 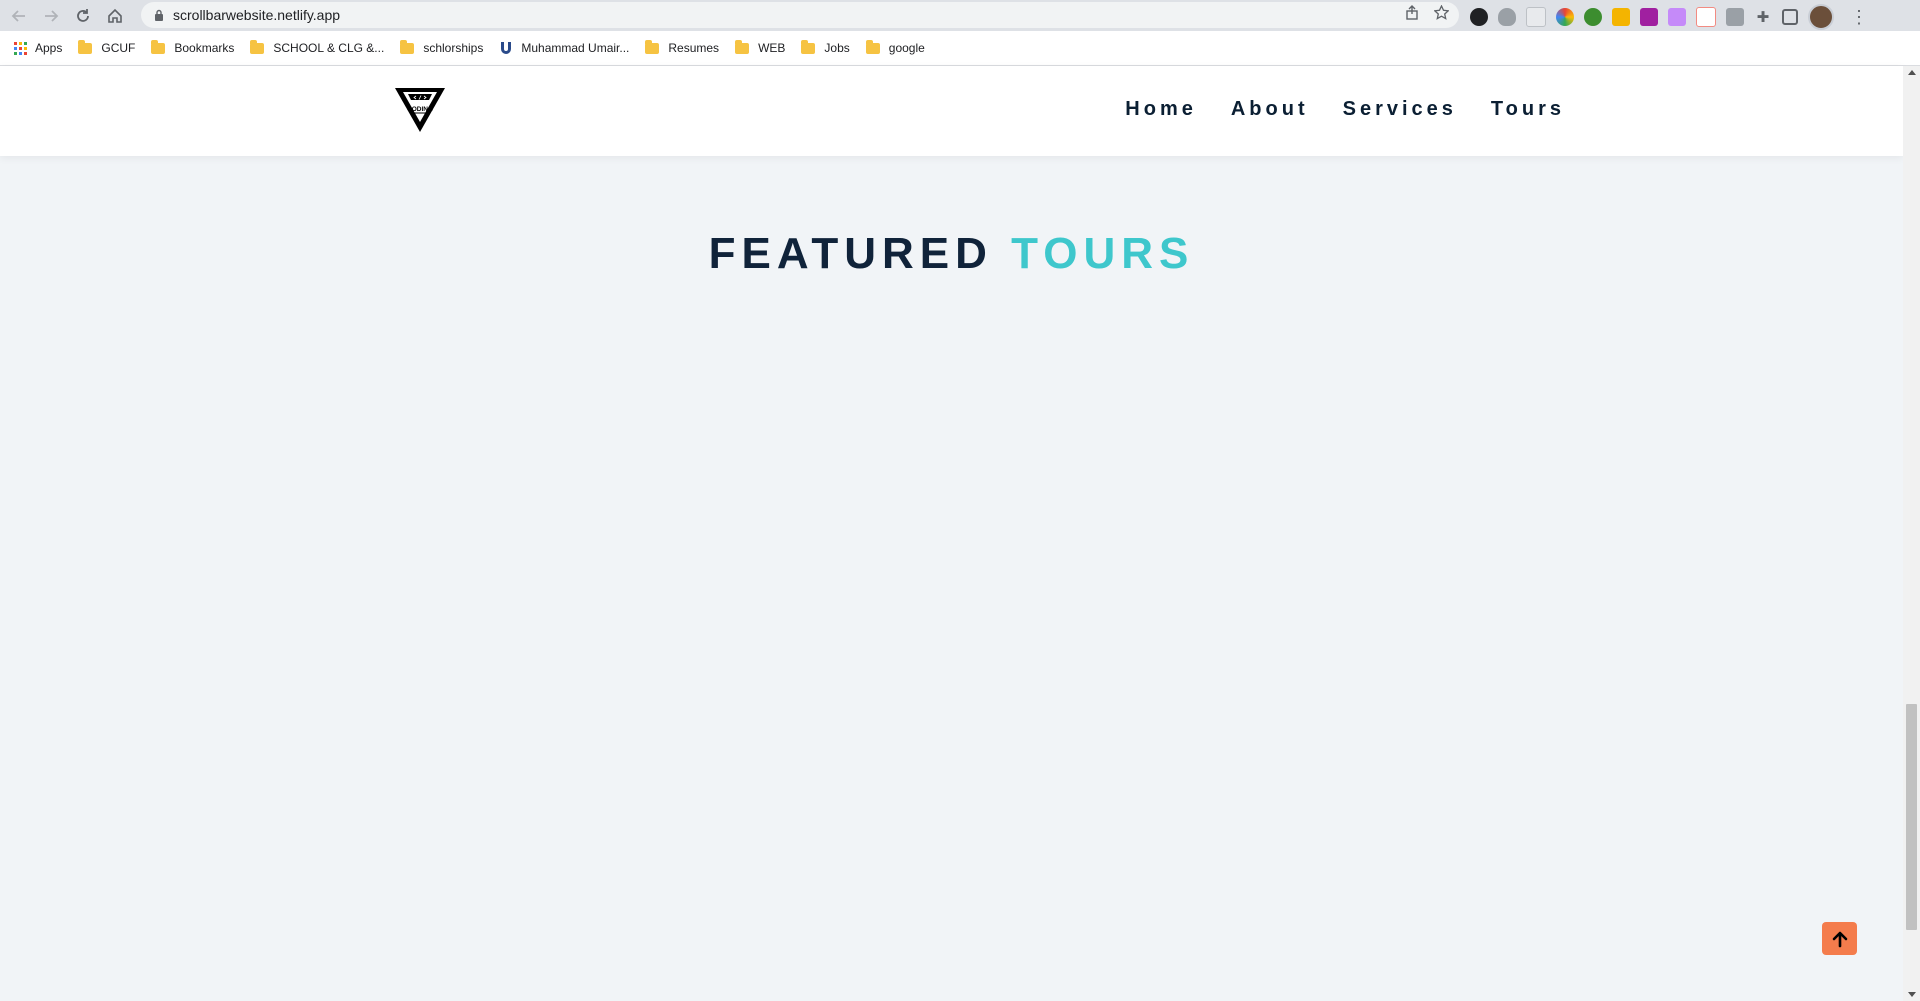 I want to click on bookmark-folder: WEB, so click(x=760, y=47).